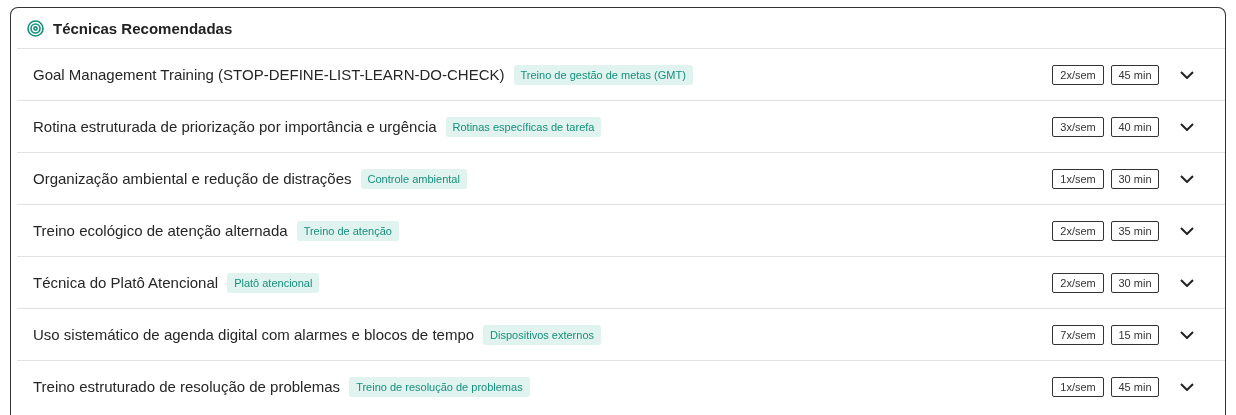  Describe the element at coordinates (439, 386) in the screenshot. I see `category-tag: Treino de resolução de problemas` at that location.